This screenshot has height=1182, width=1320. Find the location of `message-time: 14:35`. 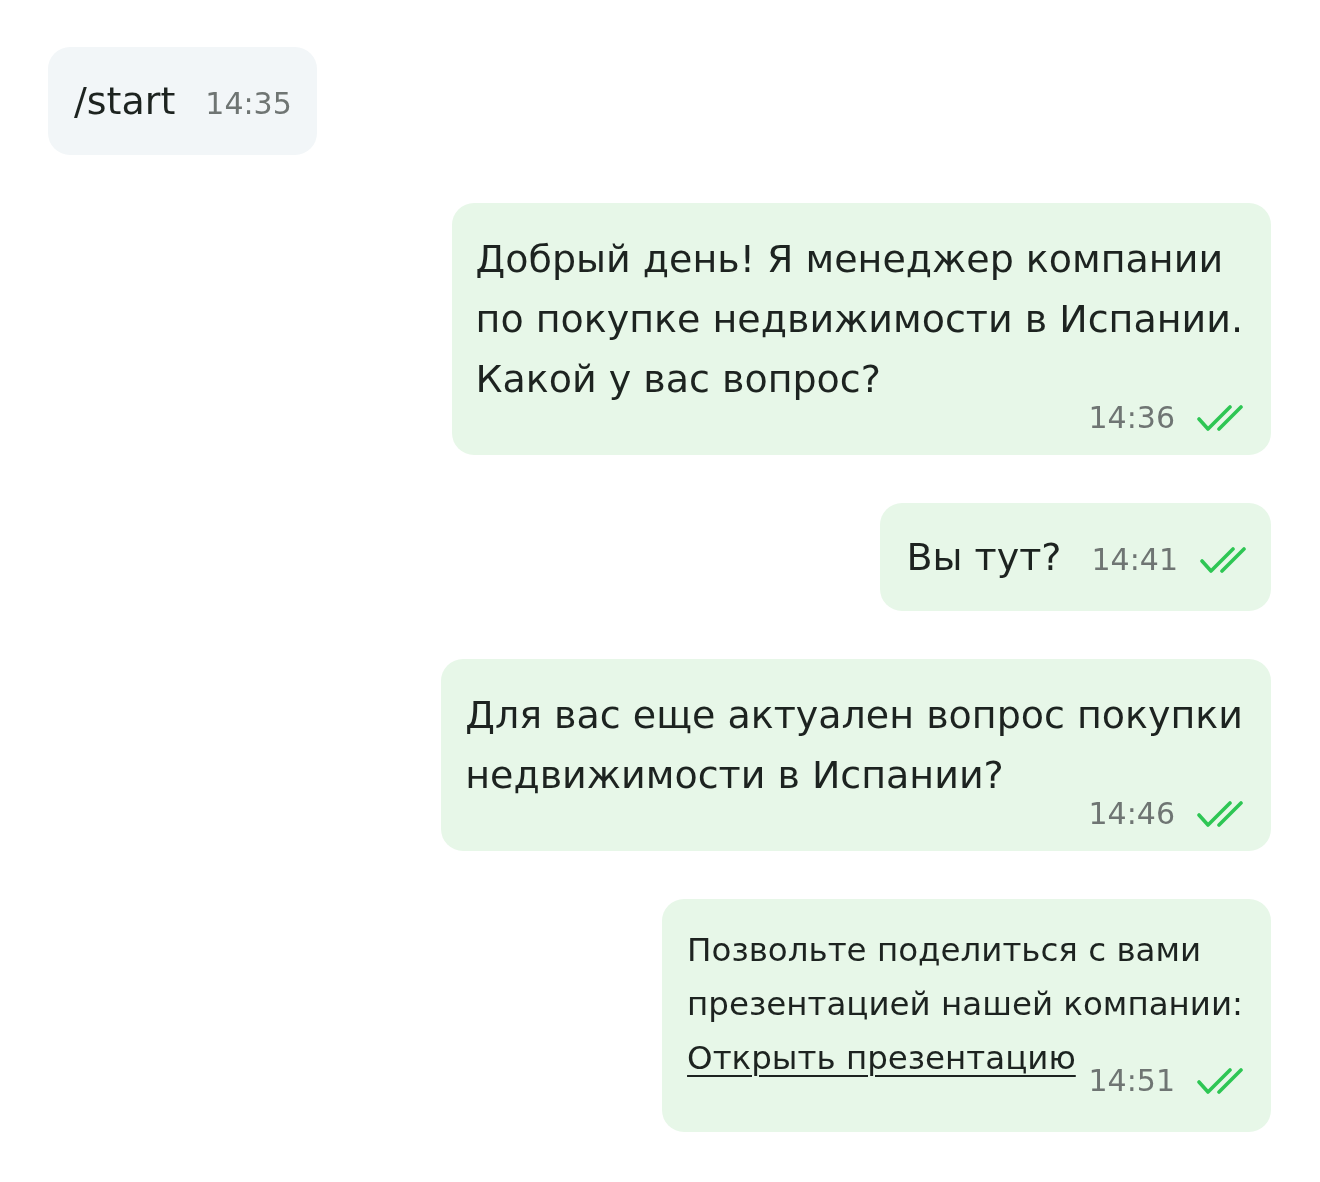

message-time: 14:35 is located at coordinates (248, 104).